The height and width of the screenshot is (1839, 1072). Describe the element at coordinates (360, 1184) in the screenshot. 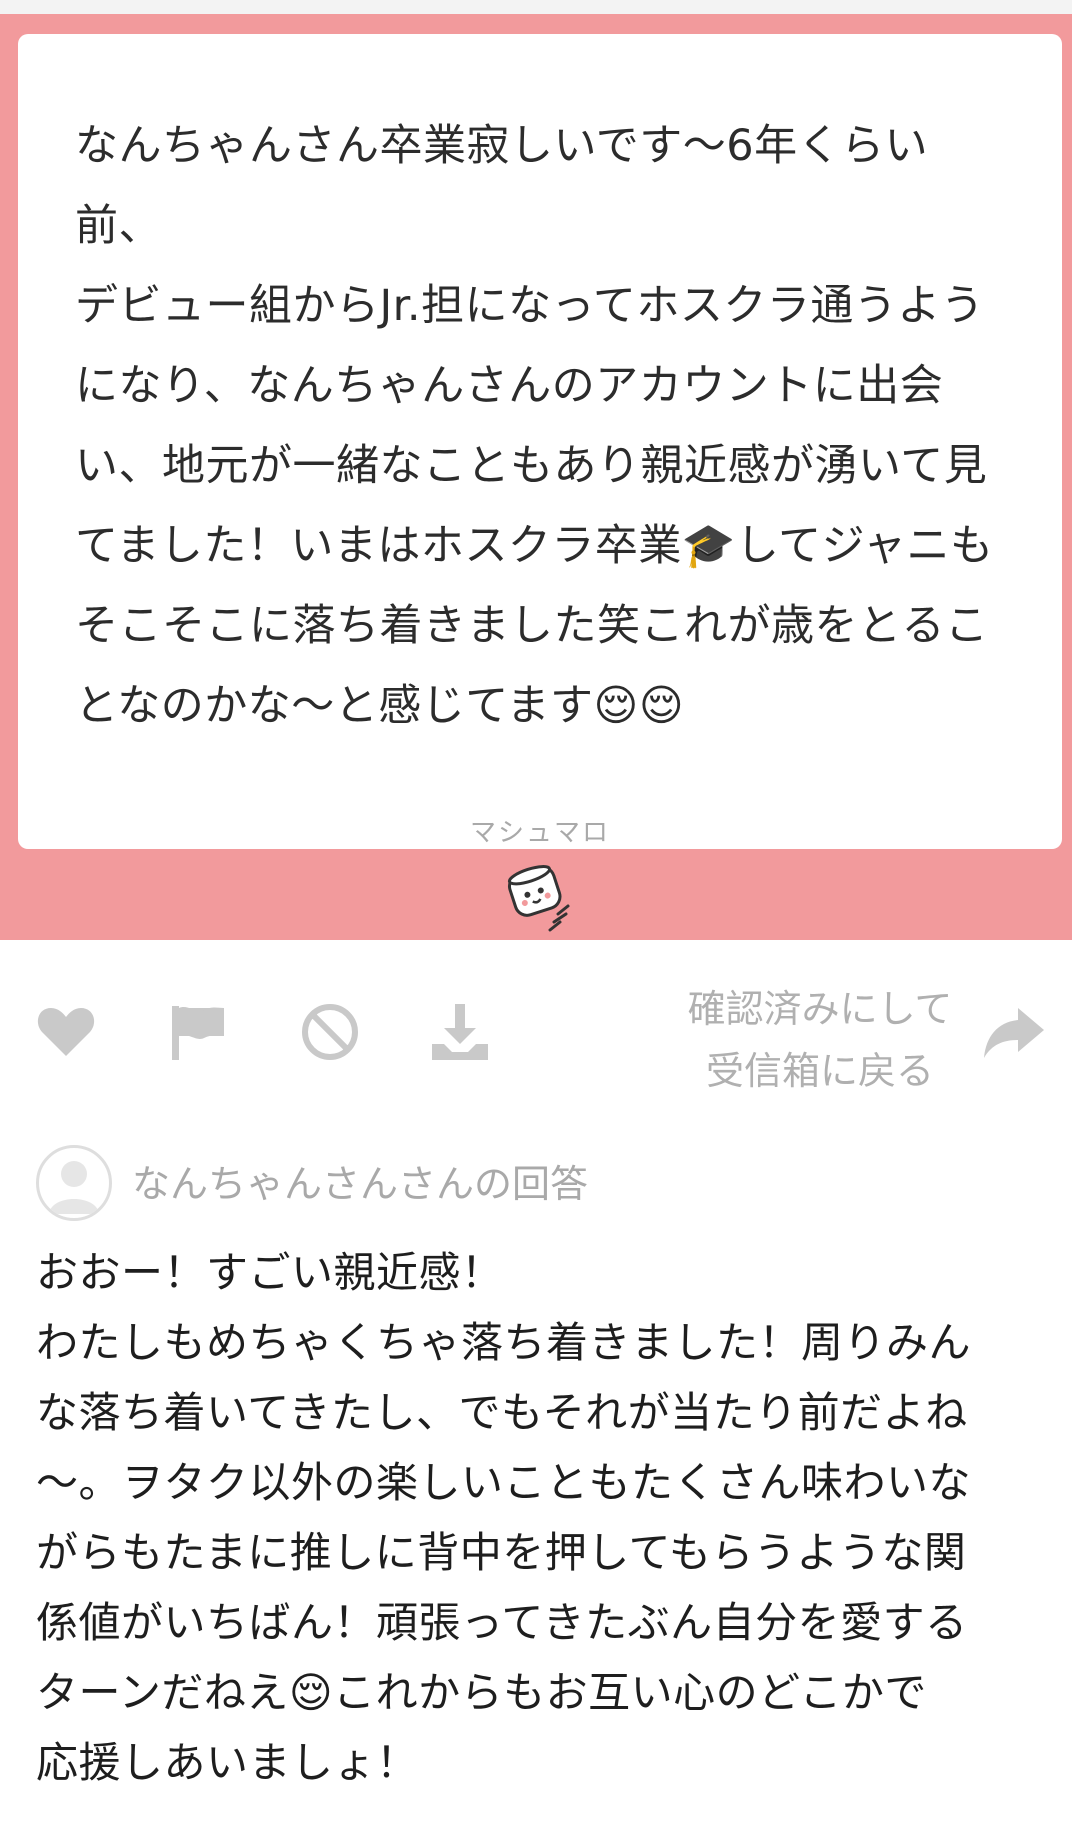

I see `answer-title: なんちゃんさんさんの回答` at that location.